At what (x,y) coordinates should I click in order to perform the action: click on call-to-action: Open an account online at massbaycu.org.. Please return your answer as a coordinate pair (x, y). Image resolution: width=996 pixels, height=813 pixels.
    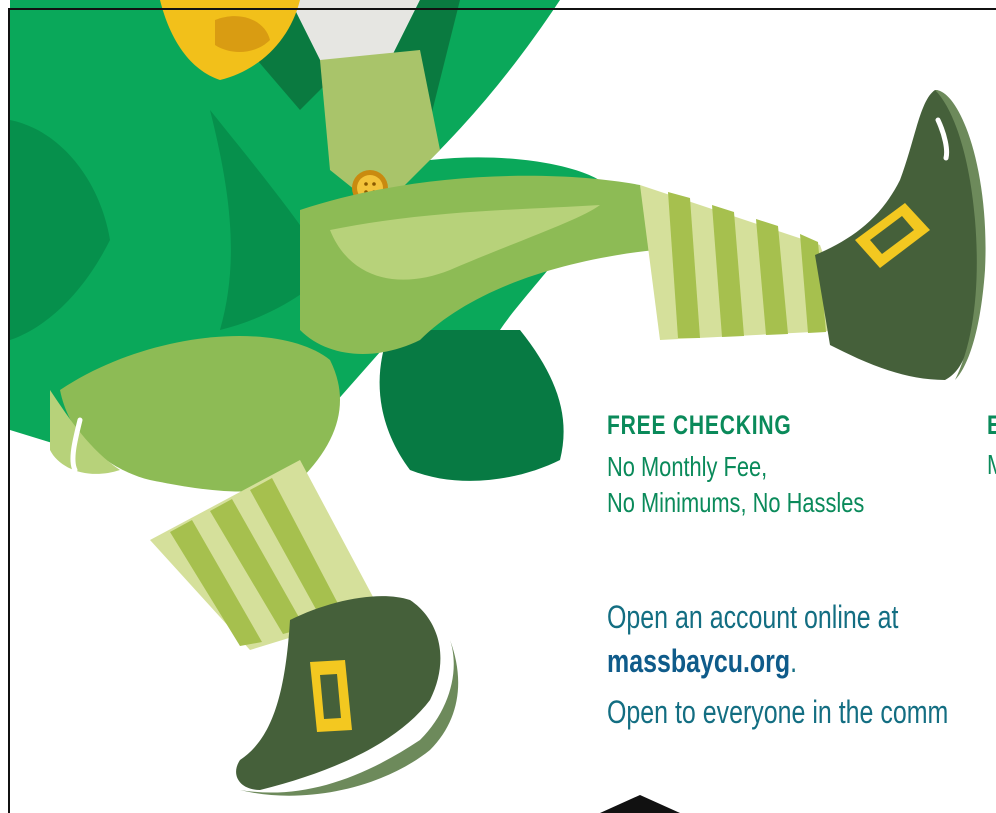
    Looking at the image, I should click on (753, 639).